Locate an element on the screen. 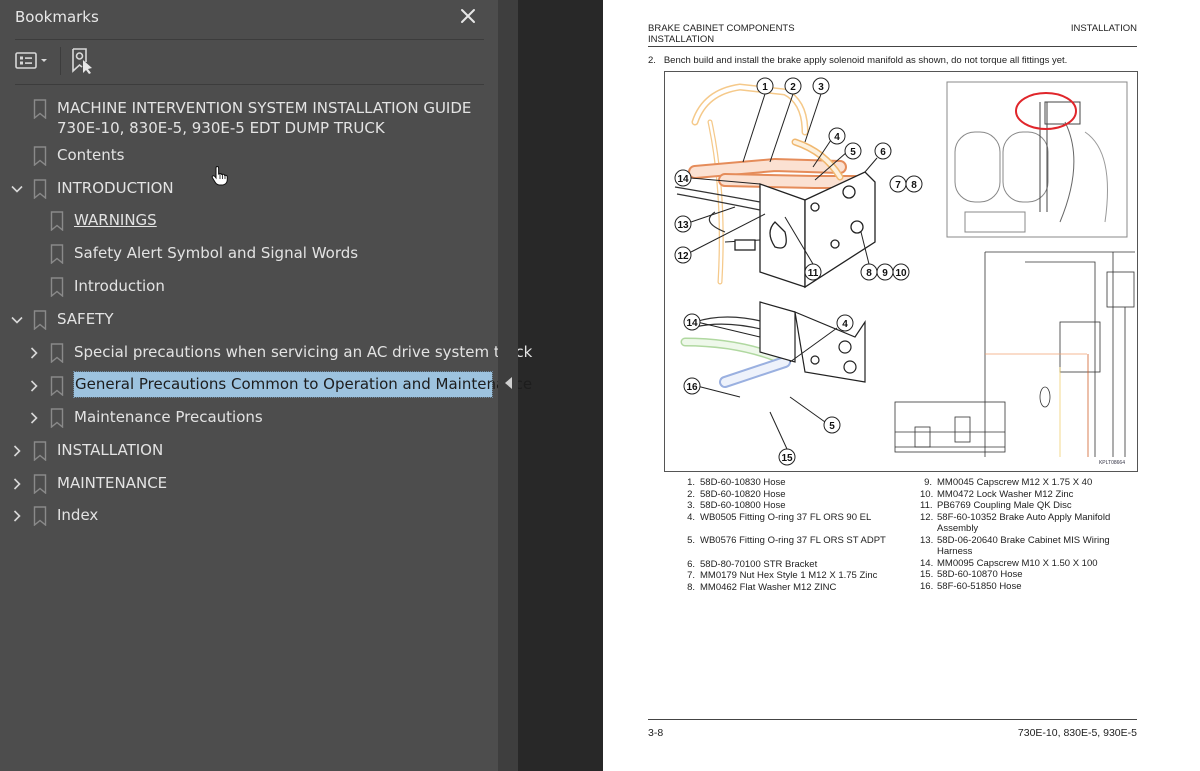 Image resolution: width=1200 pixels, height=771 pixels. callout-6: 6 is located at coordinates (878, 157).